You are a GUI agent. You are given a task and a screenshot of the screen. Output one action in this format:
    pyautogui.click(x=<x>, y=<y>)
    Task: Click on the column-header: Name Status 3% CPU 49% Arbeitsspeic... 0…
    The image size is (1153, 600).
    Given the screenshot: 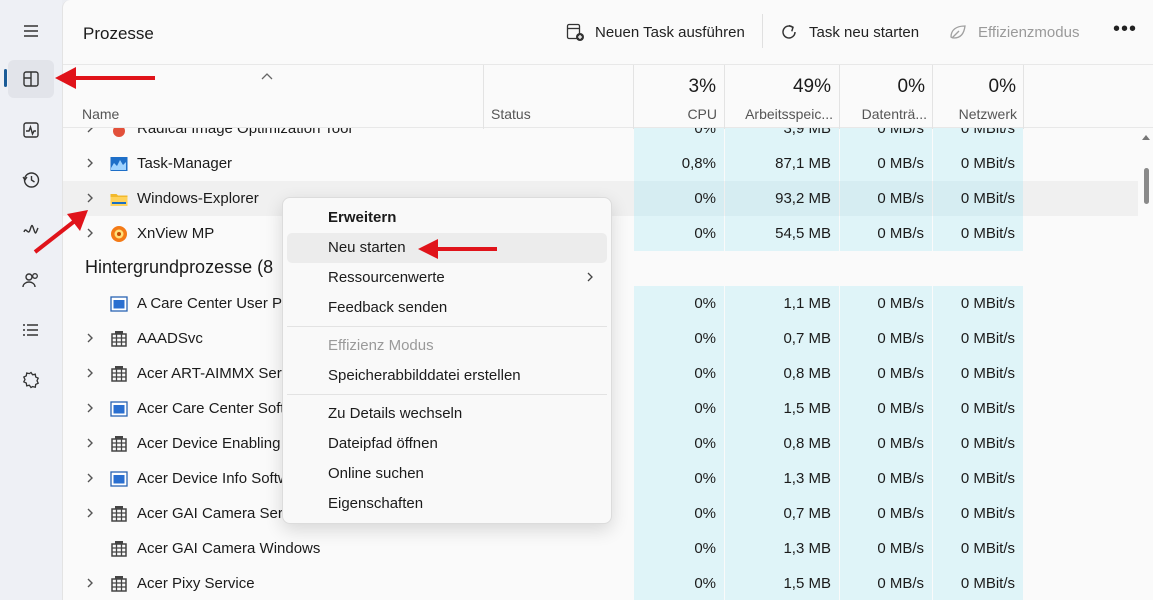 What is the action you would take?
    pyautogui.click(x=608, y=96)
    